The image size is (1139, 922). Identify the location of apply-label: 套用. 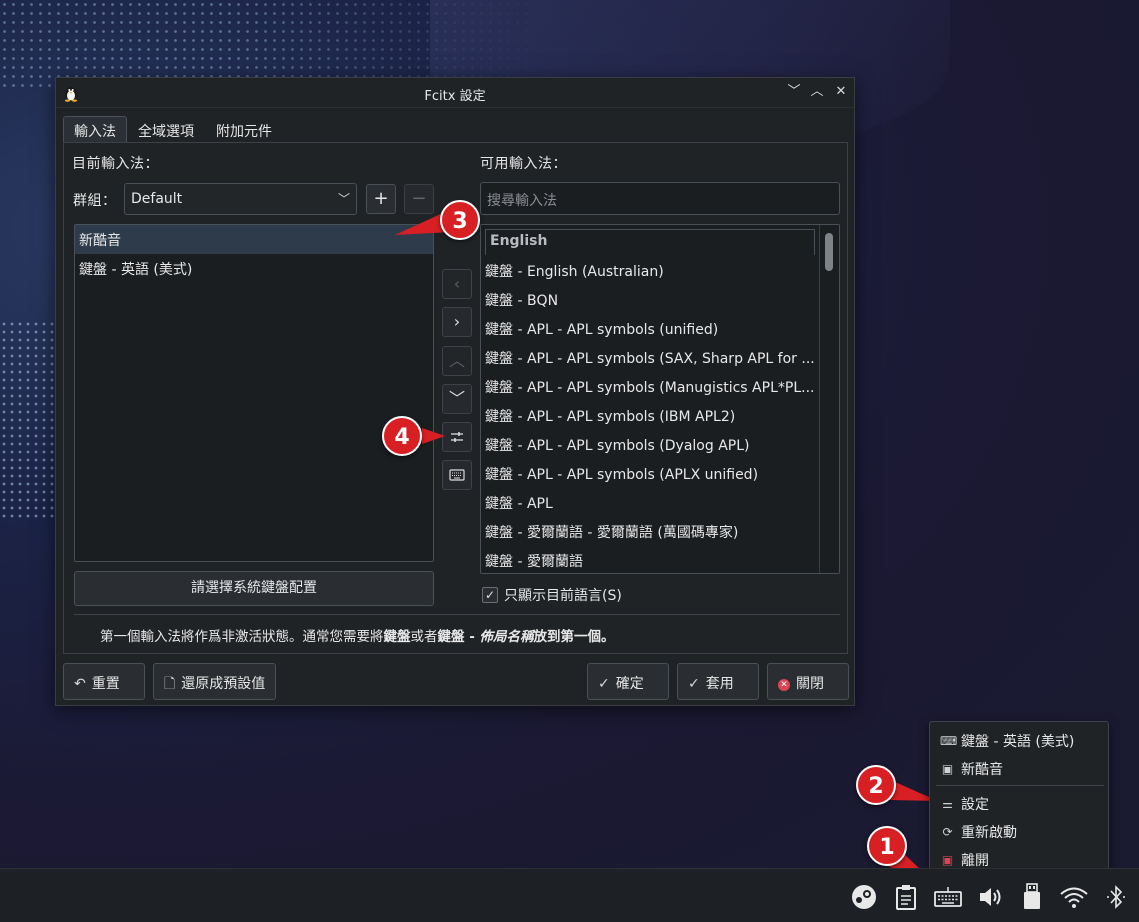
(719, 684).